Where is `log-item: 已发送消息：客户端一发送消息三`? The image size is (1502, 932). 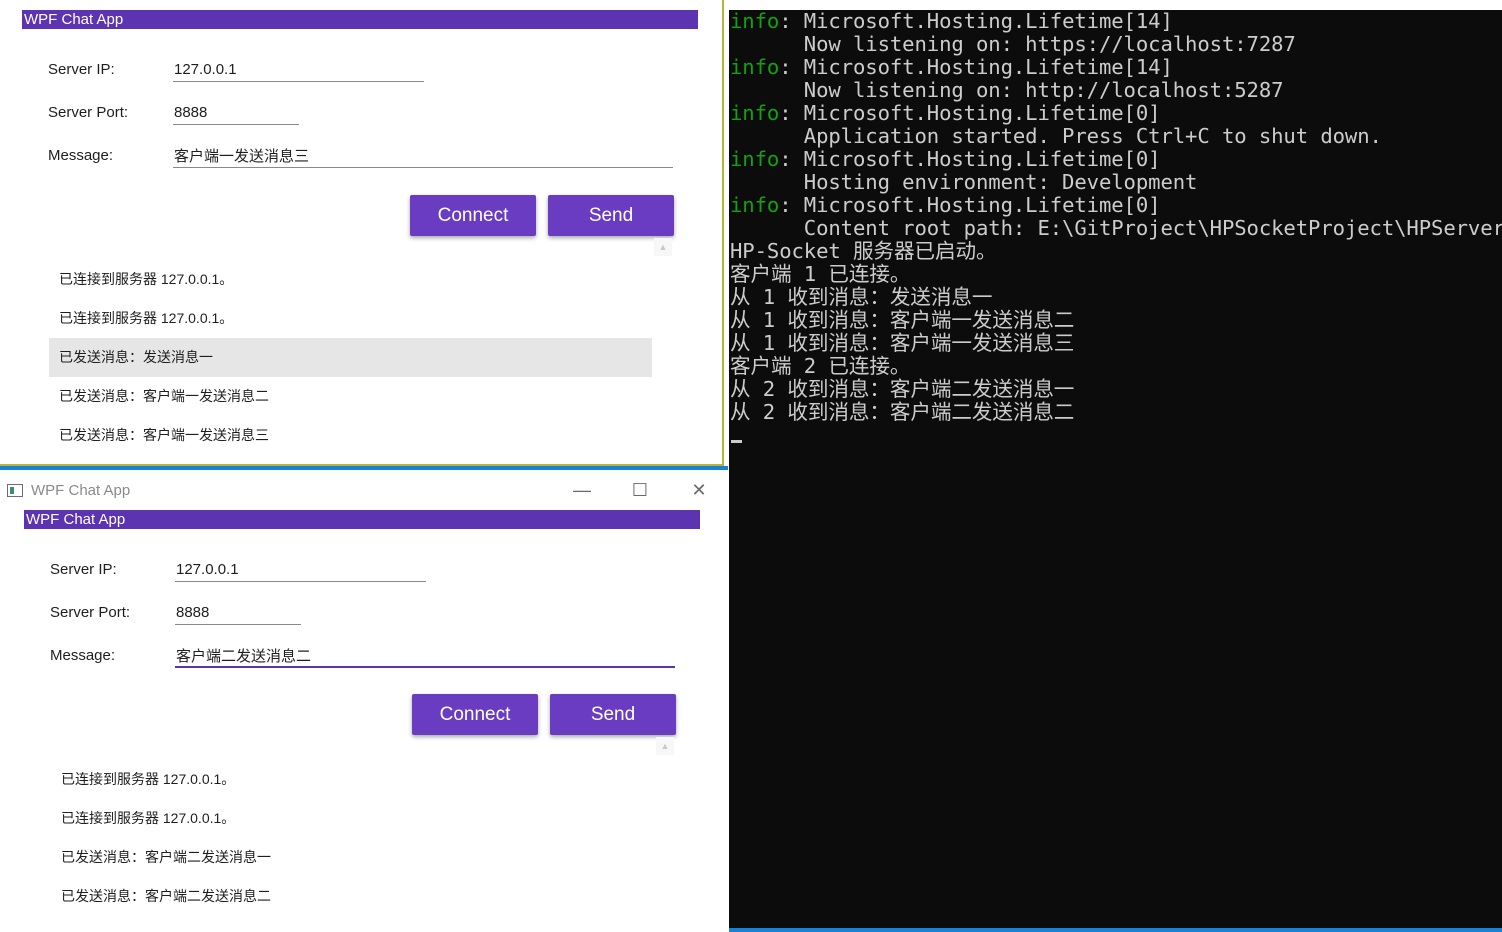 log-item: 已发送消息：客户端一发送消息三 is located at coordinates (350, 435).